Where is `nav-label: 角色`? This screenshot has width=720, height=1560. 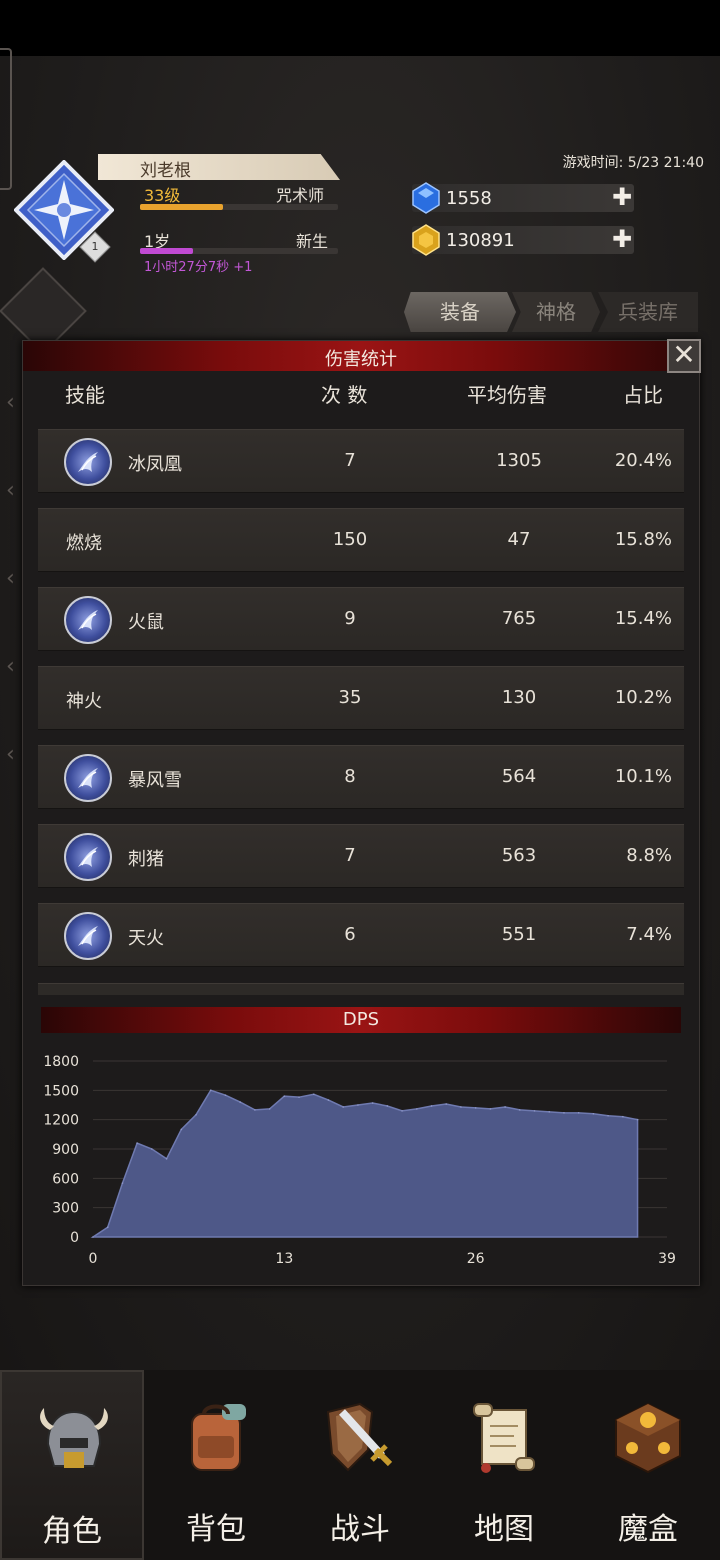 nav-label: 角色 is located at coordinates (72, 1531).